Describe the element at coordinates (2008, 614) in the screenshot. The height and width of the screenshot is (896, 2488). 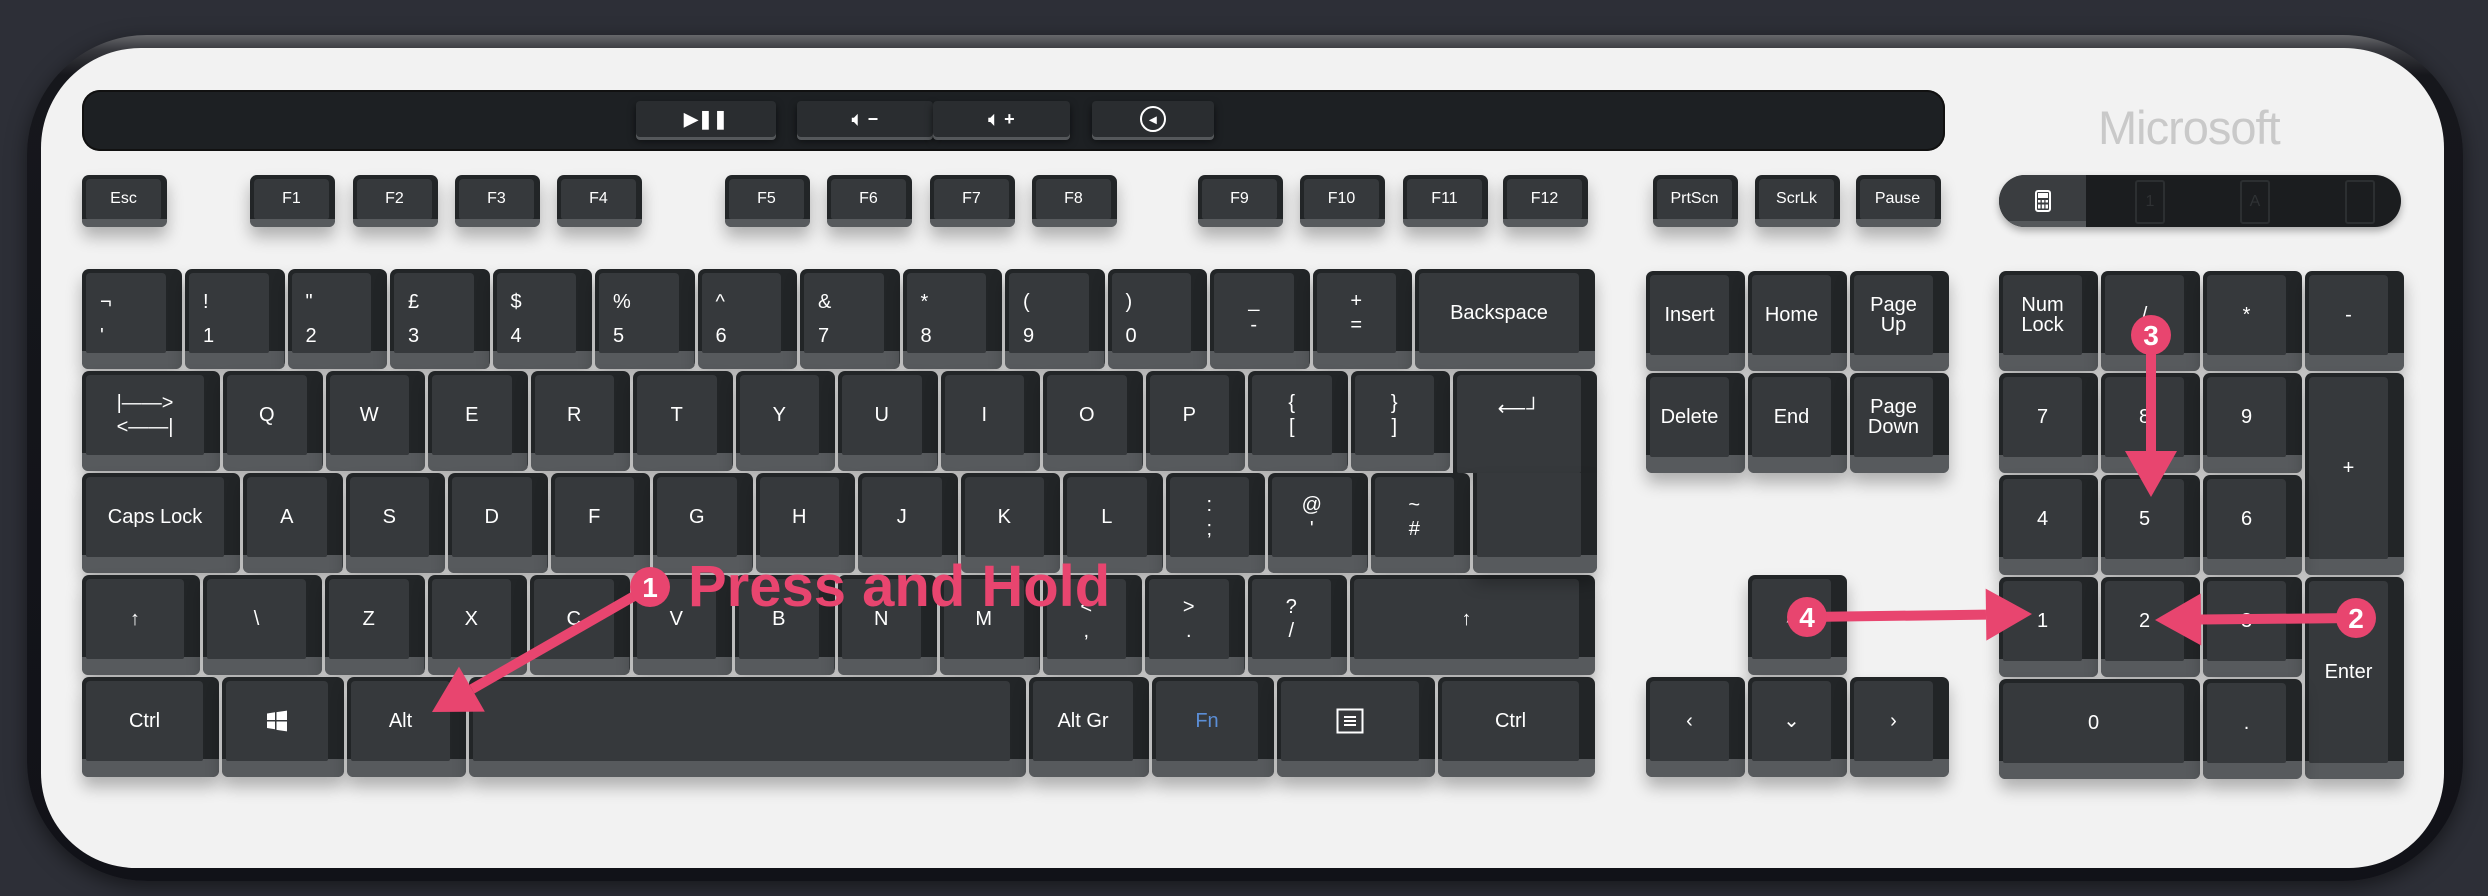
I see `step-4-arrow-head` at that location.